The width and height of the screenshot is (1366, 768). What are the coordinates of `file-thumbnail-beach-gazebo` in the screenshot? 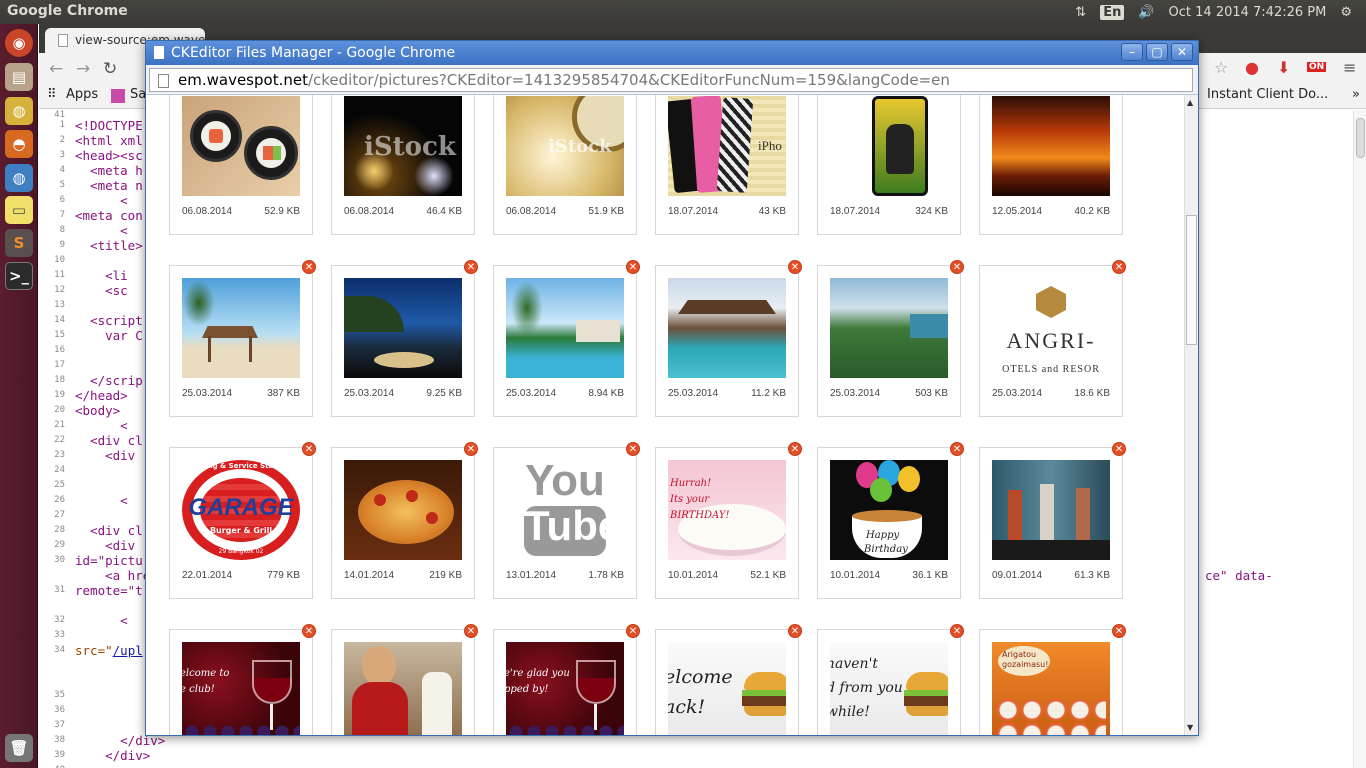 It's located at (241, 328).